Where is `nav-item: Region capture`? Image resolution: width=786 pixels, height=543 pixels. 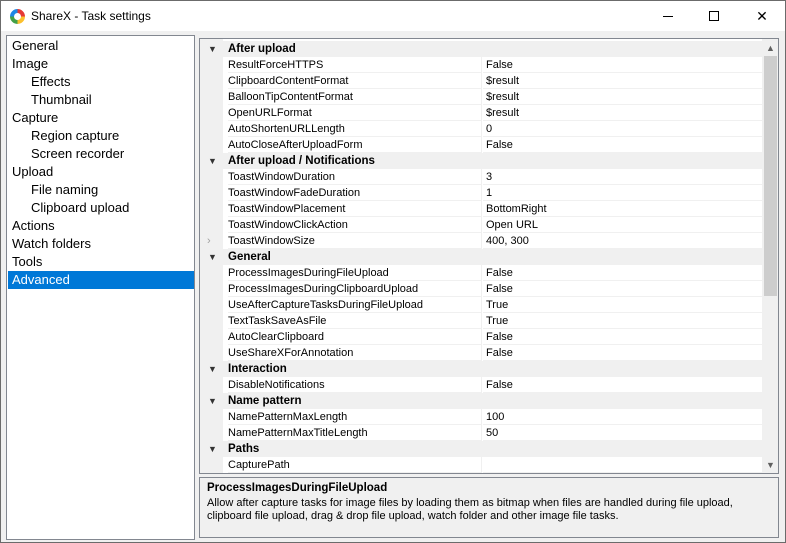 nav-item: Region capture is located at coordinates (101, 136).